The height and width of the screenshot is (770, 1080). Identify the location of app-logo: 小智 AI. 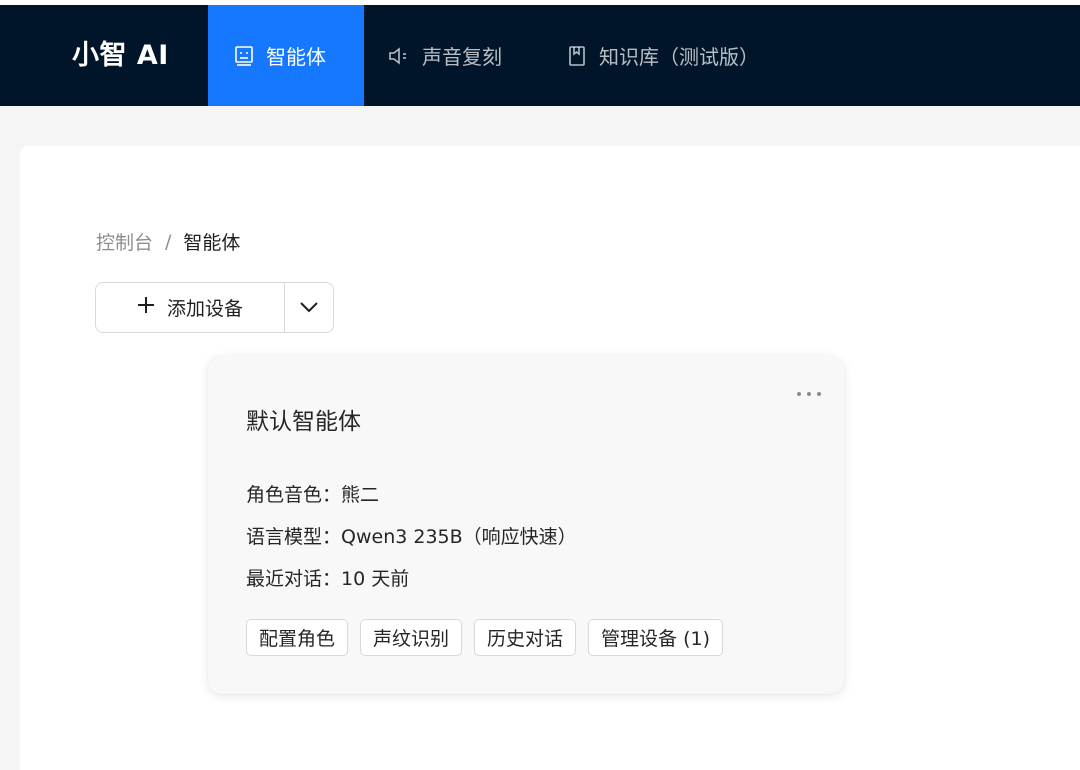
(120, 55).